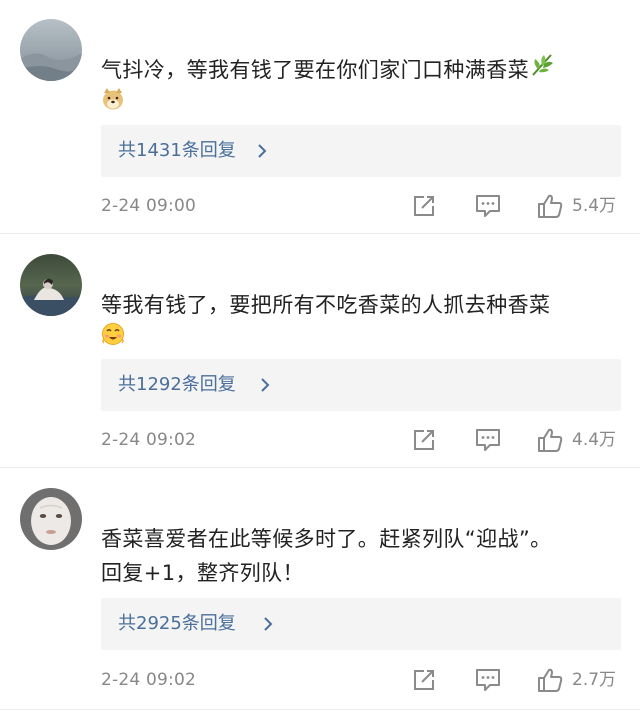 Image resolution: width=640 pixels, height=712 pixels. What do you see at coordinates (361, 151) in the screenshot?
I see `replies-box: 共1431条回复` at bounding box center [361, 151].